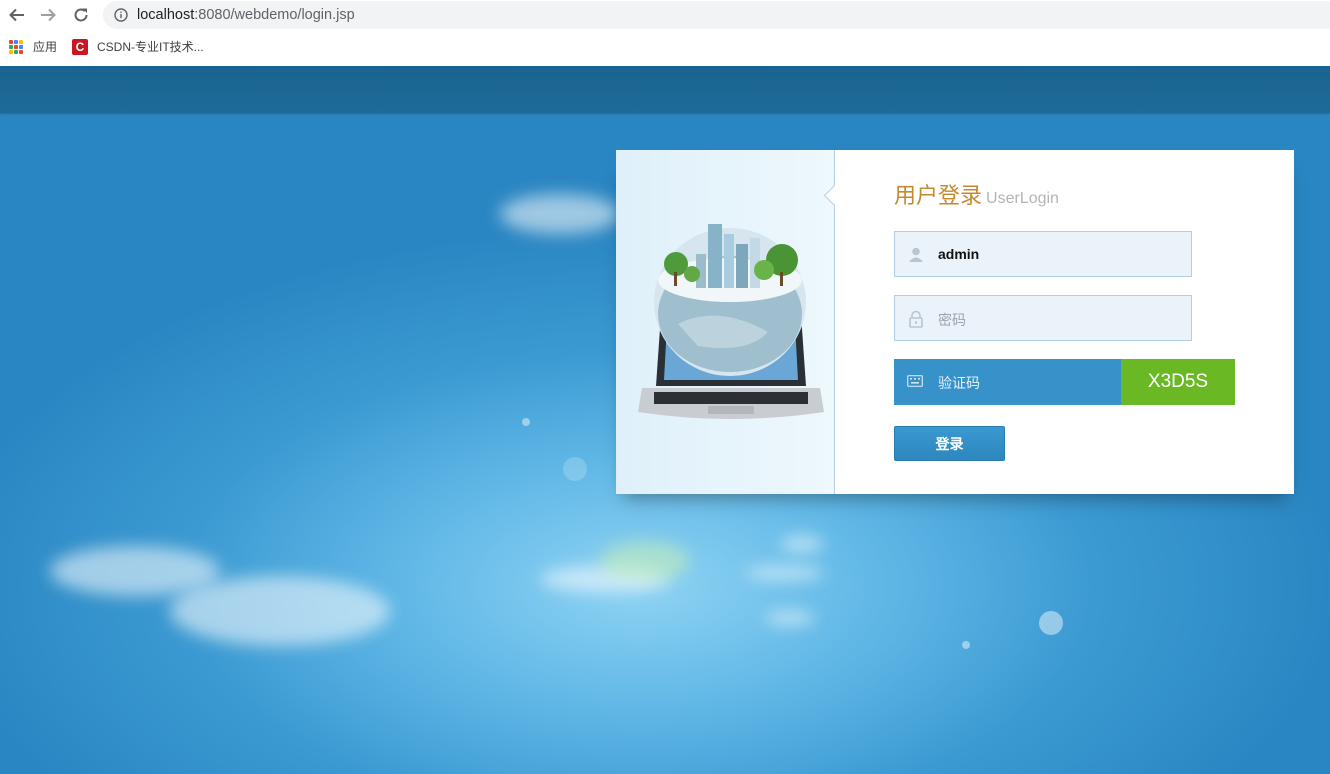 This screenshot has width=1330, height=774. Describe the element at coordinates (949, 443) in the screenshot. I see `login-button: 登录` at that location.